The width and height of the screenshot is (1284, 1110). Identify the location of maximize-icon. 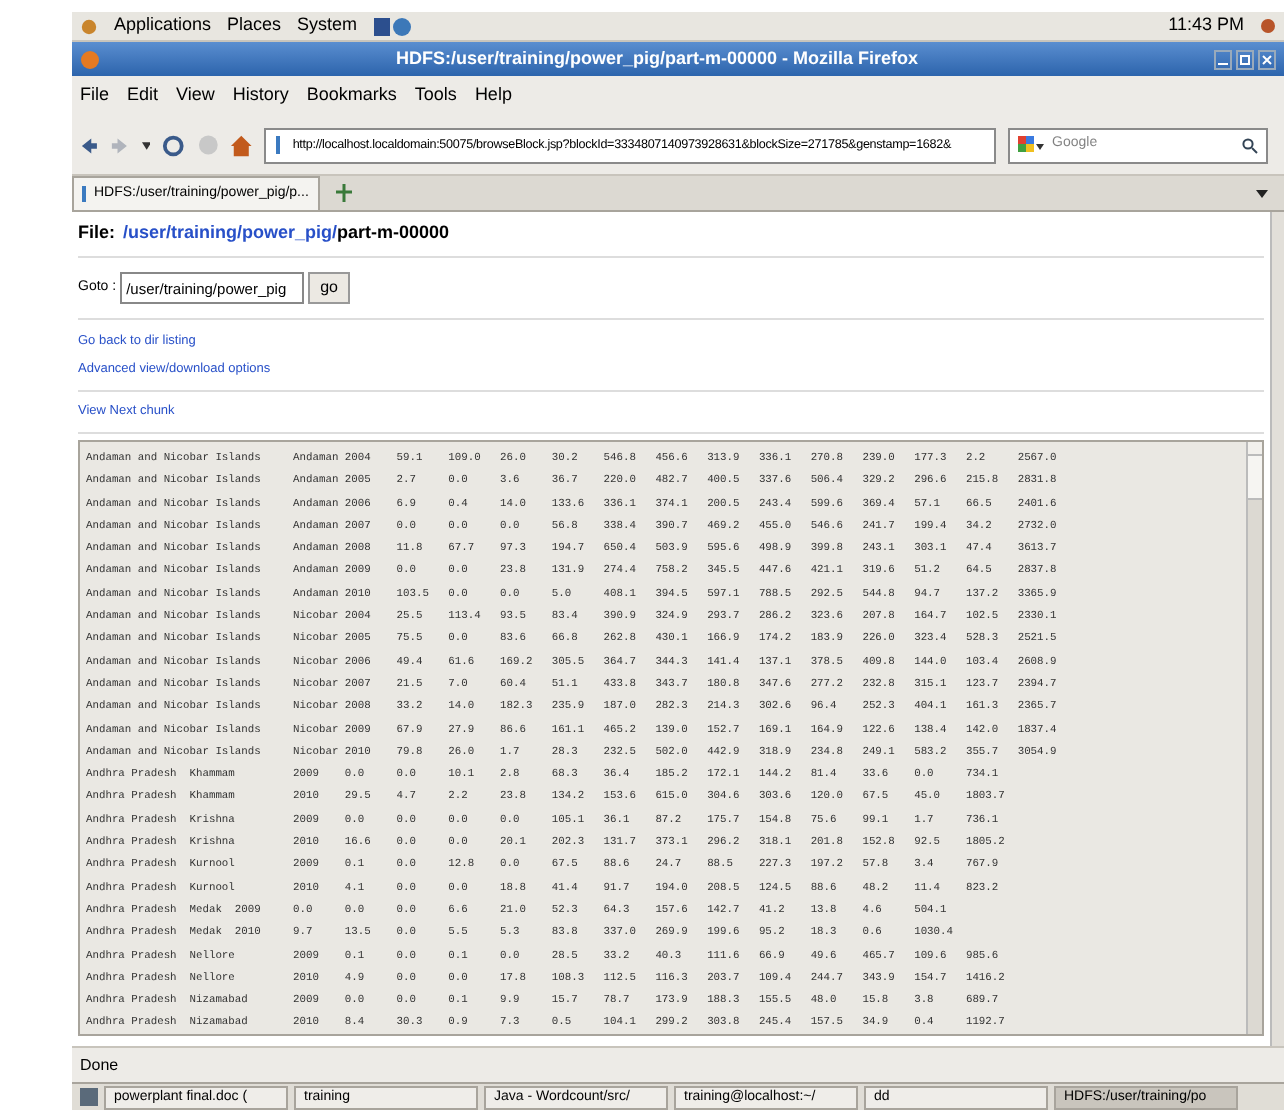
(1245, 59).